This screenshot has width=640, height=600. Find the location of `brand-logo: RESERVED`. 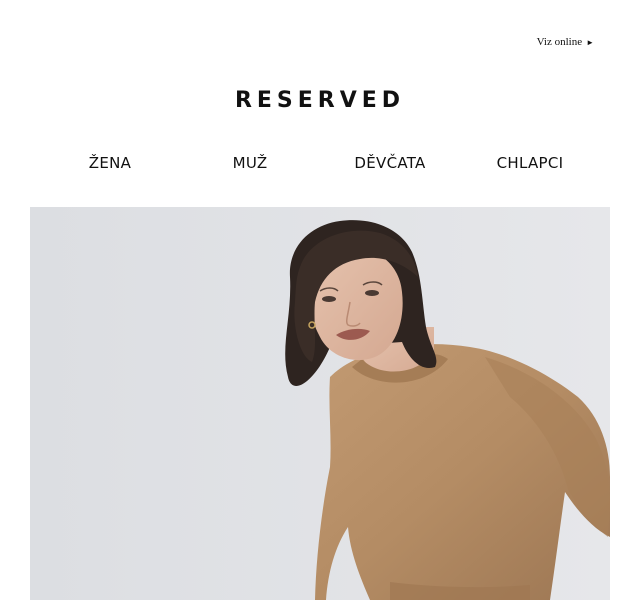

brand-logo: RESERVED is located at coordinates (320, 100).